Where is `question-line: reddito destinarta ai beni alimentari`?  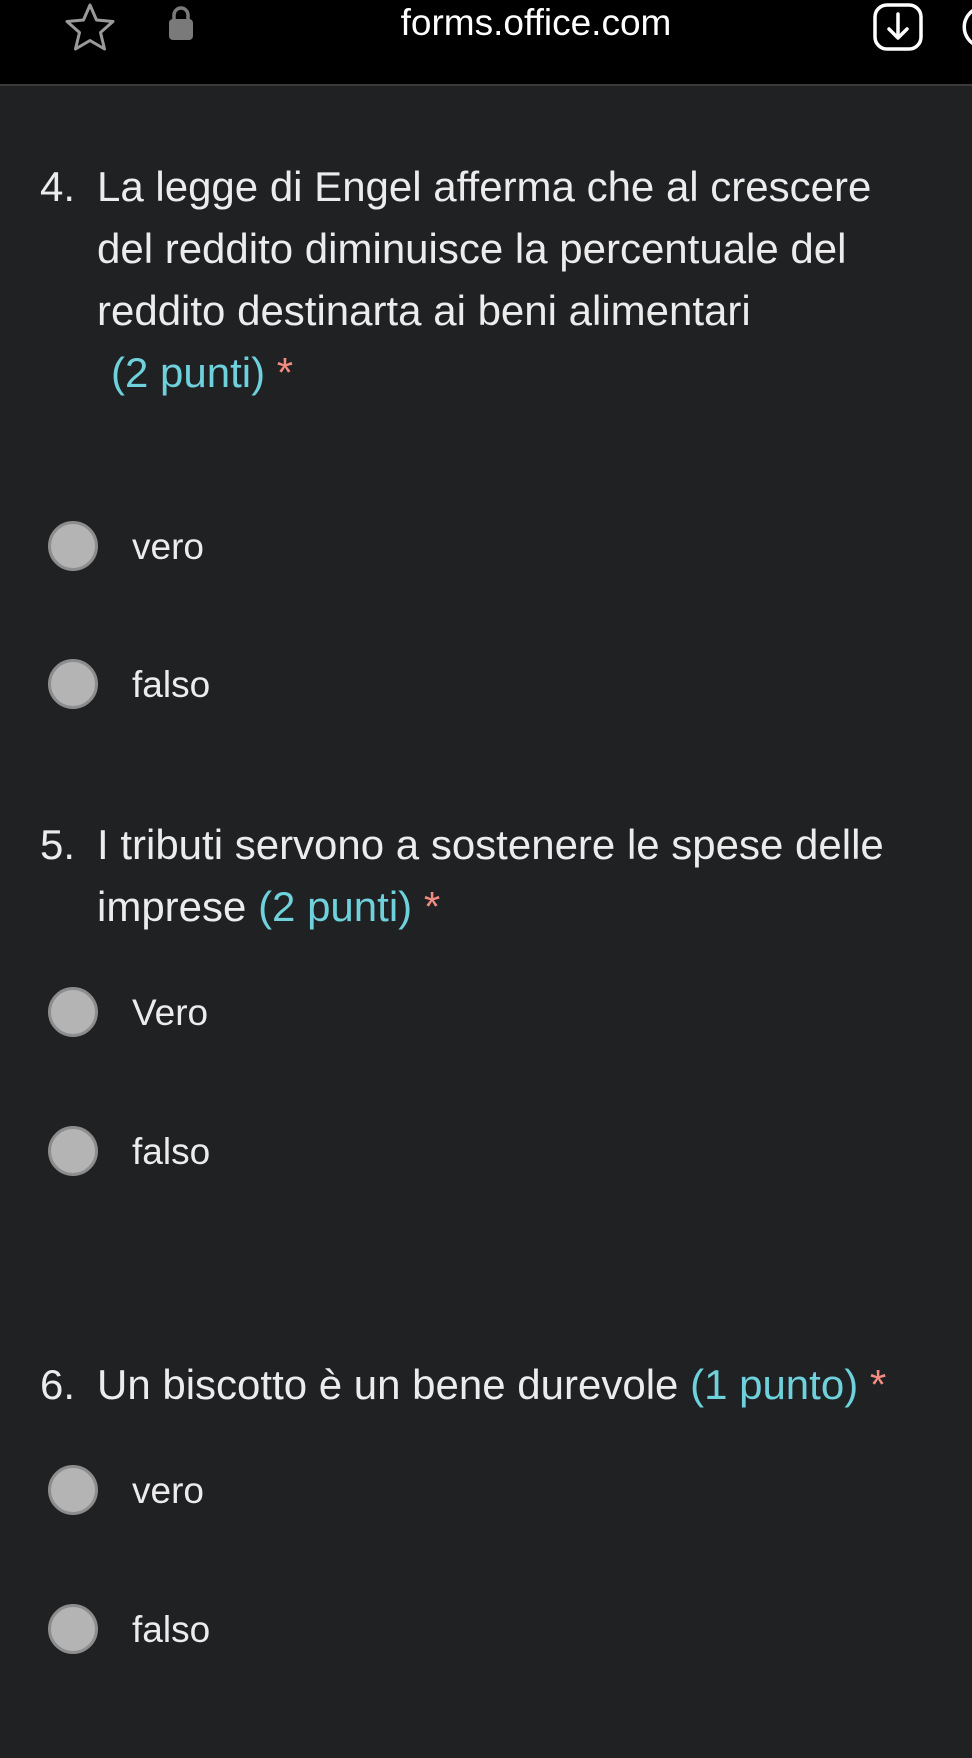 question-line: reddito destinarta ai beni alimentari is located at coordinates (424, 310).